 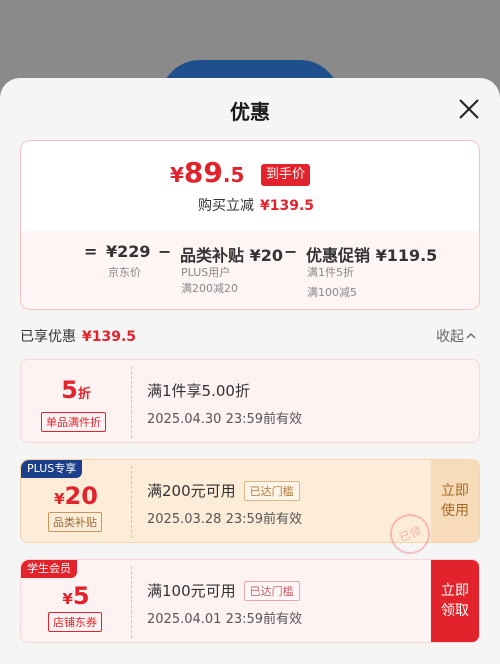 I want to click on use-now-label: 立即使用, so click(x=455, y=501).